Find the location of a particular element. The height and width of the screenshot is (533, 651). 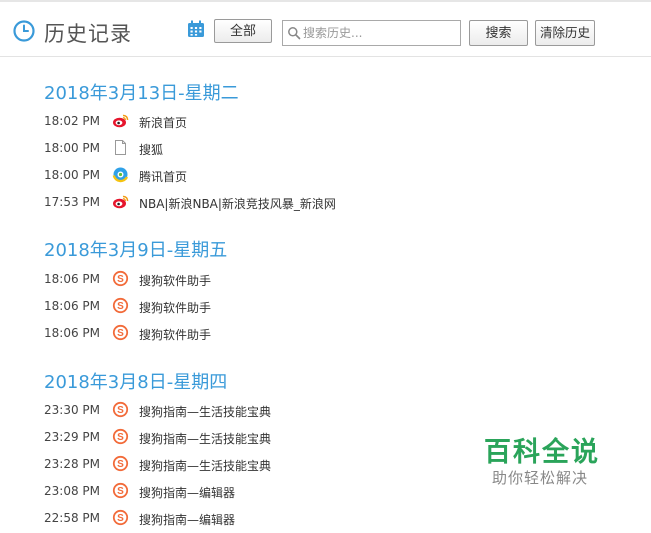

search-field is located at coordinates (371, 33).